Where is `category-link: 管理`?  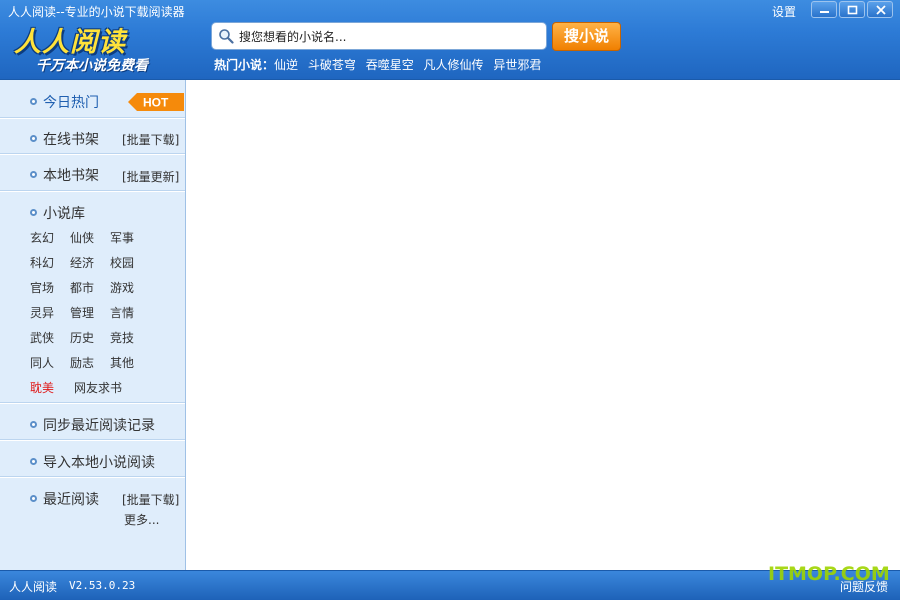 category-link: 管理 is located at coordinates (82, 312).